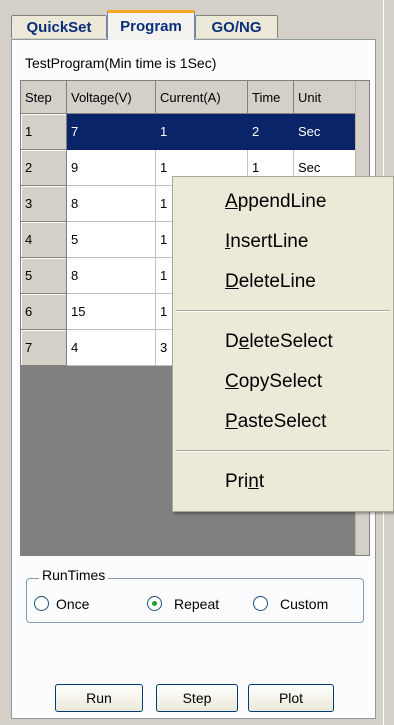  I want to click on row-header: 7, so click(44, 348).